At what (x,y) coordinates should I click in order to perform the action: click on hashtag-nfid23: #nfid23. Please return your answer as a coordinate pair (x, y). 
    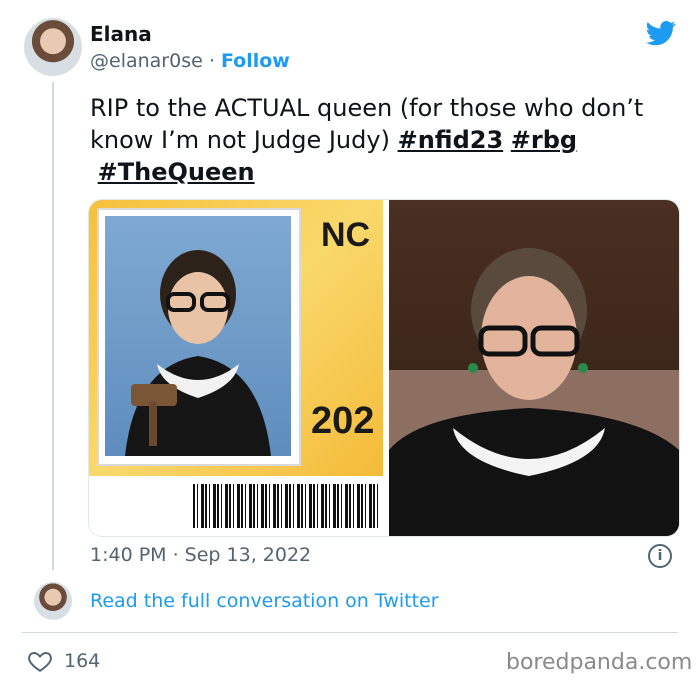
    Looking at the image, I should click on (451, 140).